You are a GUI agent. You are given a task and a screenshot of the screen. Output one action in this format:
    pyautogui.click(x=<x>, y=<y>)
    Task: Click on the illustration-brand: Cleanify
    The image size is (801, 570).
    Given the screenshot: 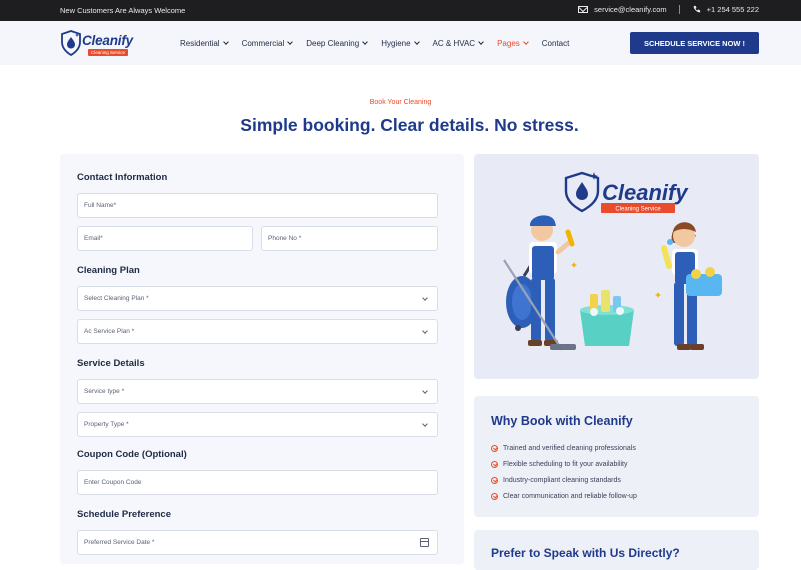 What is the action you would take?
    pyautogui.click(x=645, y=192)
    